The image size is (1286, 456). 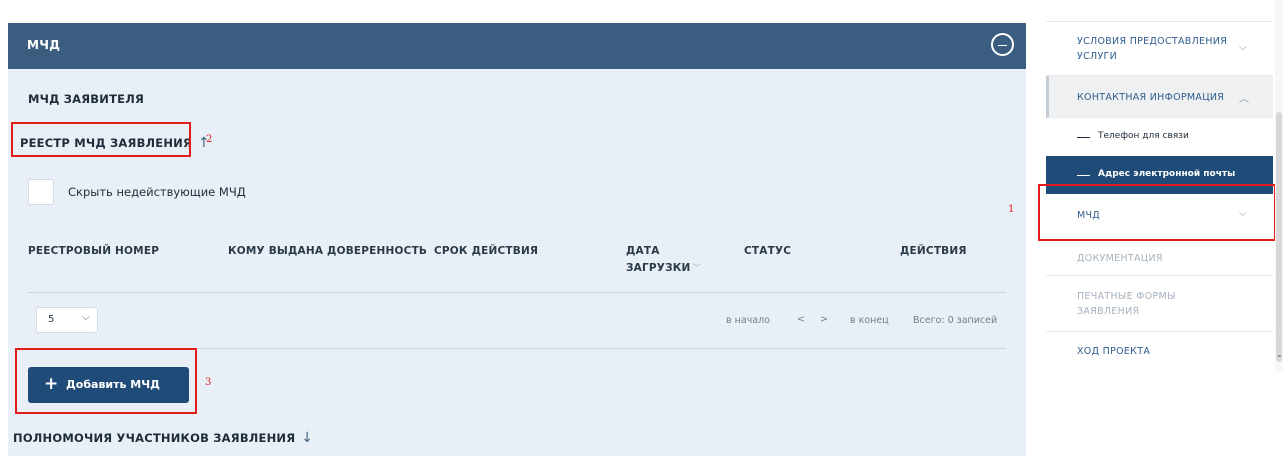 What do you see at coordinates (154, 438) in the screenshot?
I see `powers-title-label: ПОЛНОМОЧИЯ УЧАСТНИКОВ ЗАЯВЛЕНИЯ` at bounding box center [154, 438].